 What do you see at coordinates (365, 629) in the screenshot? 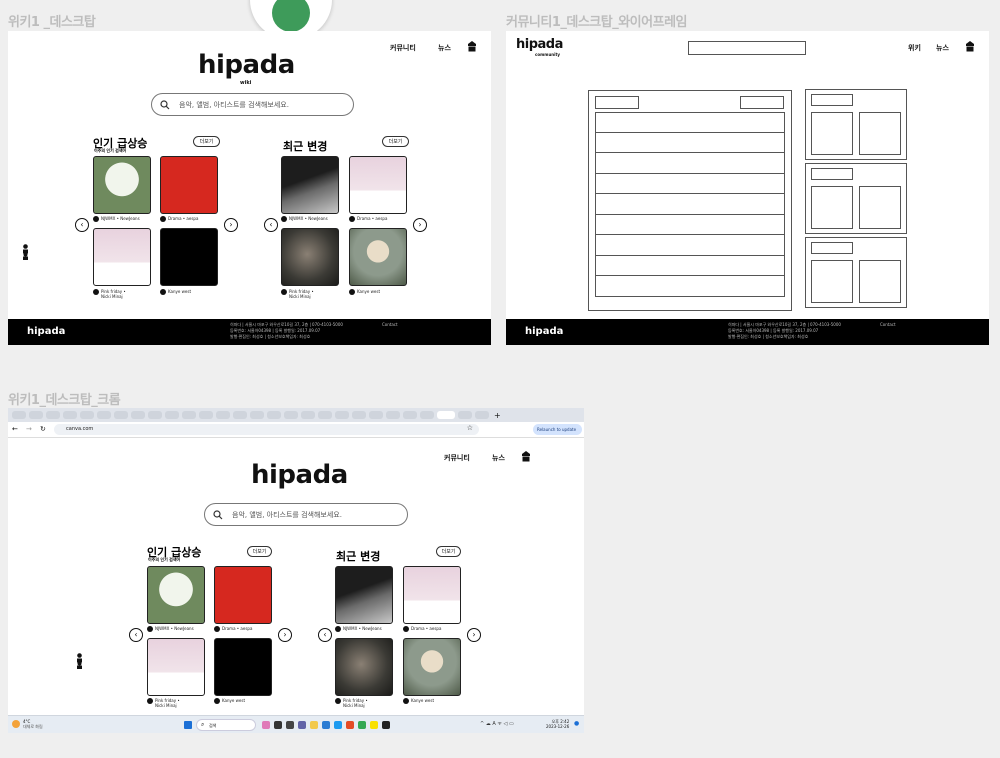
I see `recent-caption-1: NJWMX • NewJeans` at bounding box center [365, 629].